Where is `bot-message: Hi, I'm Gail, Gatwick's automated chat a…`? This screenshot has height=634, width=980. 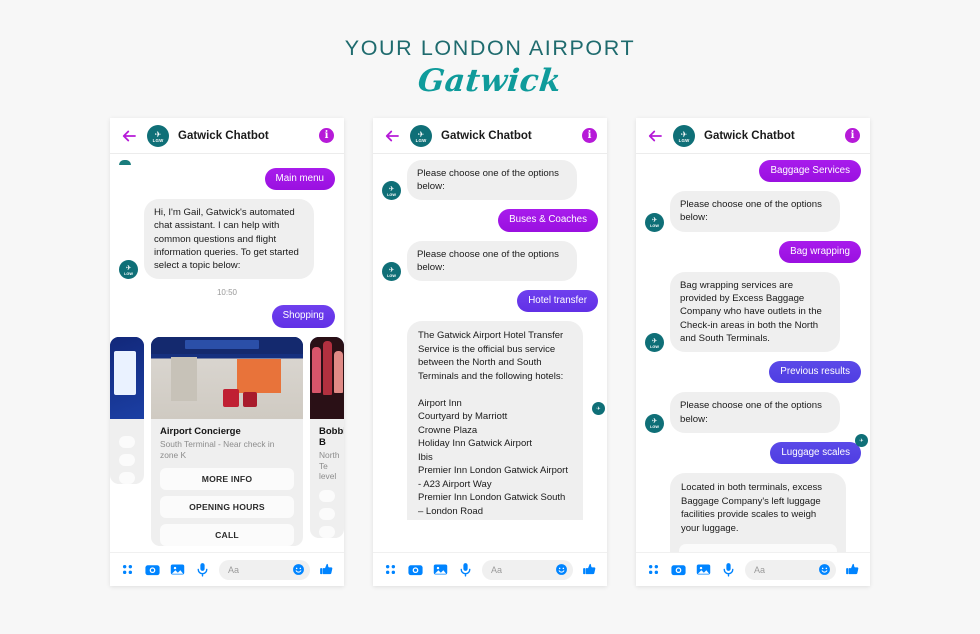
bot-message: Hi, I'm Gail, Gatwick's automated chat a… is located at coordinates (229, 239).